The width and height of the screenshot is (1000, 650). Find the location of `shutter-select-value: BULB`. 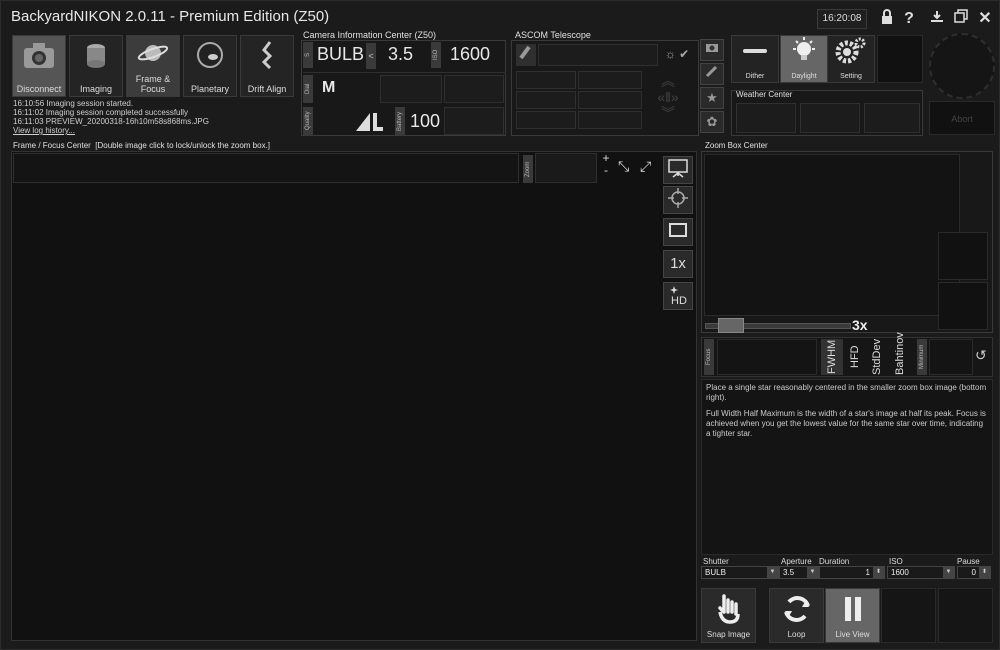

shutter-select-value: BULB is located at coordinates (715, 572).